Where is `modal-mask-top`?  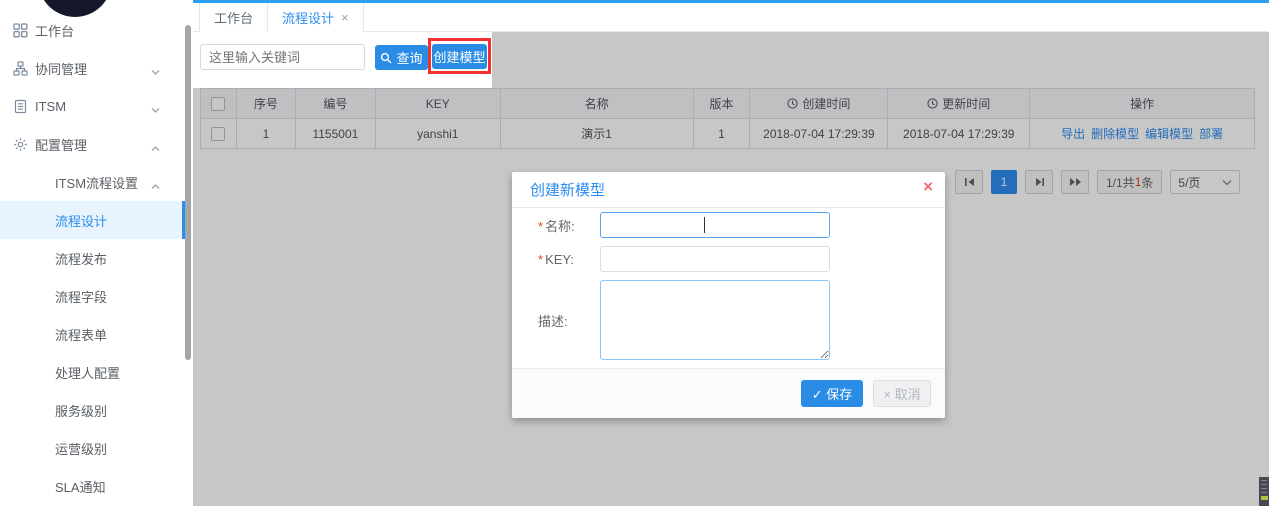 modal-mask-top is located at coordinates (880, 60).